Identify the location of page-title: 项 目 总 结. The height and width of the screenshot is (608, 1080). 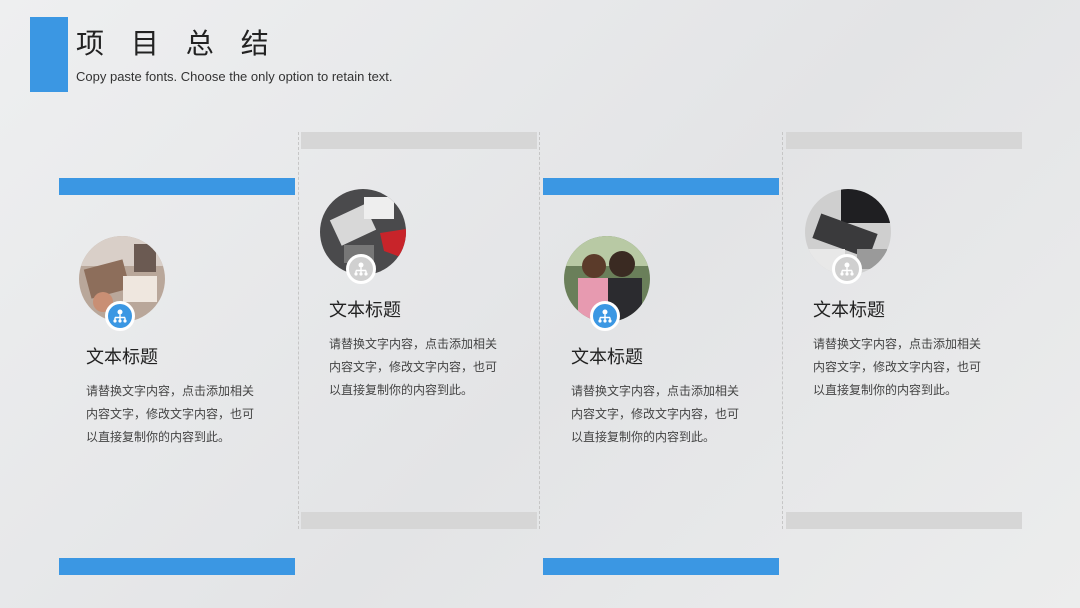
(177, 43).